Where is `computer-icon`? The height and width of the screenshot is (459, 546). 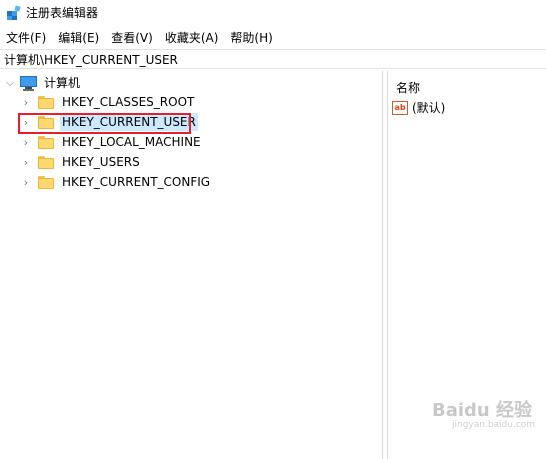 computer-icon is located at coordinates (28, 83).